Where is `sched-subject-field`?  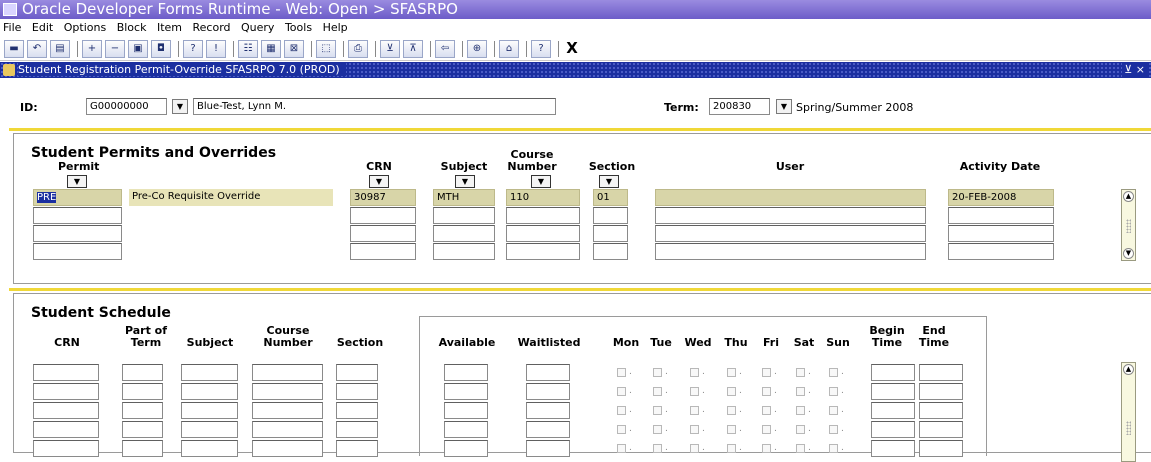 sched-subject-field is located at coordinates (209, 372).